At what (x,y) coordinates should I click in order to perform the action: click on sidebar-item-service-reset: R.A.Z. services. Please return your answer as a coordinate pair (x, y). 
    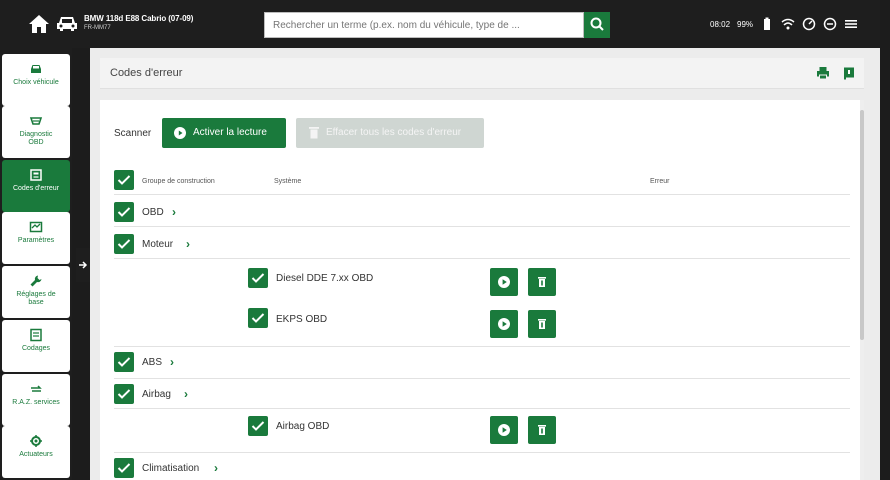
    Looking at the image, I should click on (36, 400).